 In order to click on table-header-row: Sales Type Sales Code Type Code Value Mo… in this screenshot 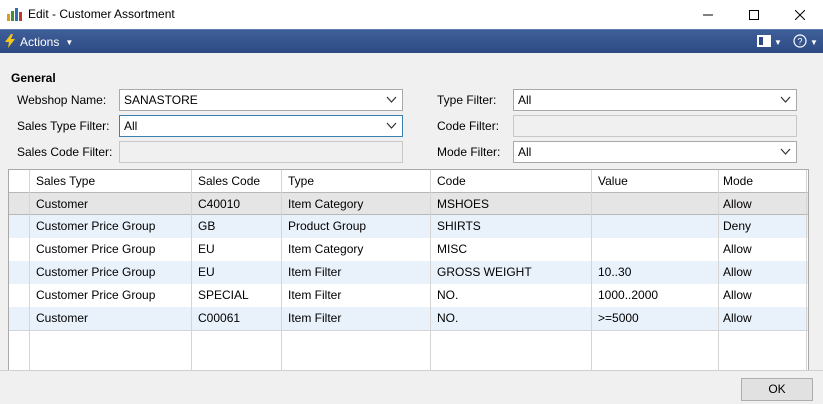, I will do `click(408, 181)`.